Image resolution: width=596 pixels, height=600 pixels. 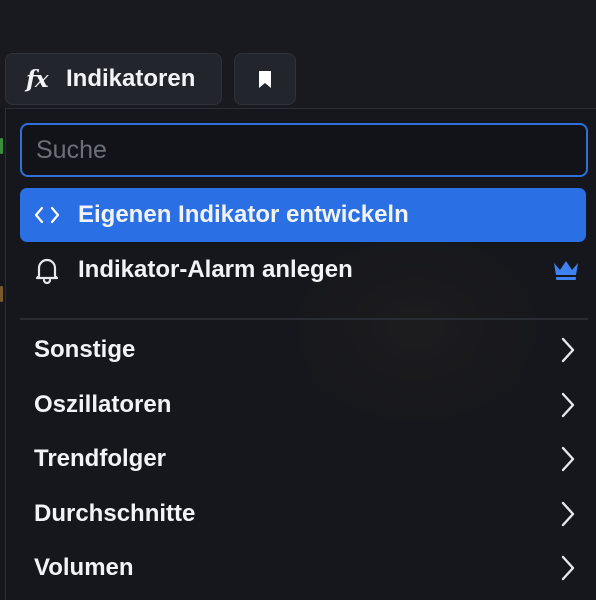 I want to click on category-label: Oszillatoren, so click(x=103, y=404).